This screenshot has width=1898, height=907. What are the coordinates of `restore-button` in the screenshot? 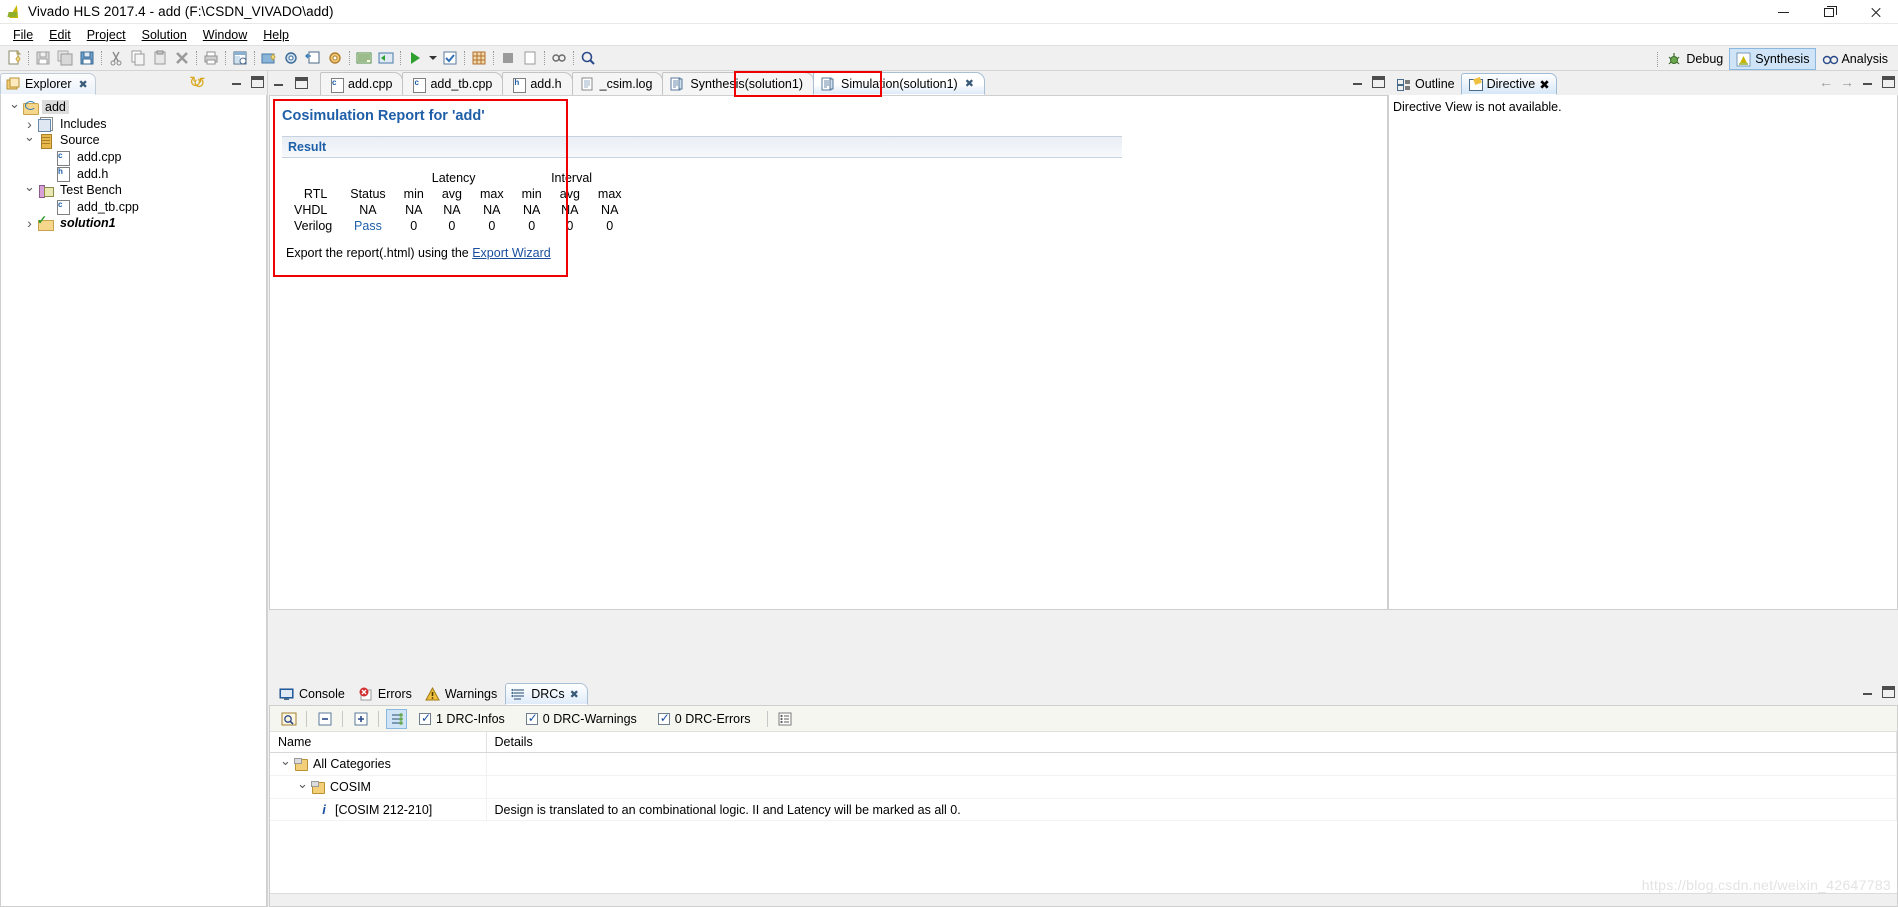 It's located at (1829, 12).